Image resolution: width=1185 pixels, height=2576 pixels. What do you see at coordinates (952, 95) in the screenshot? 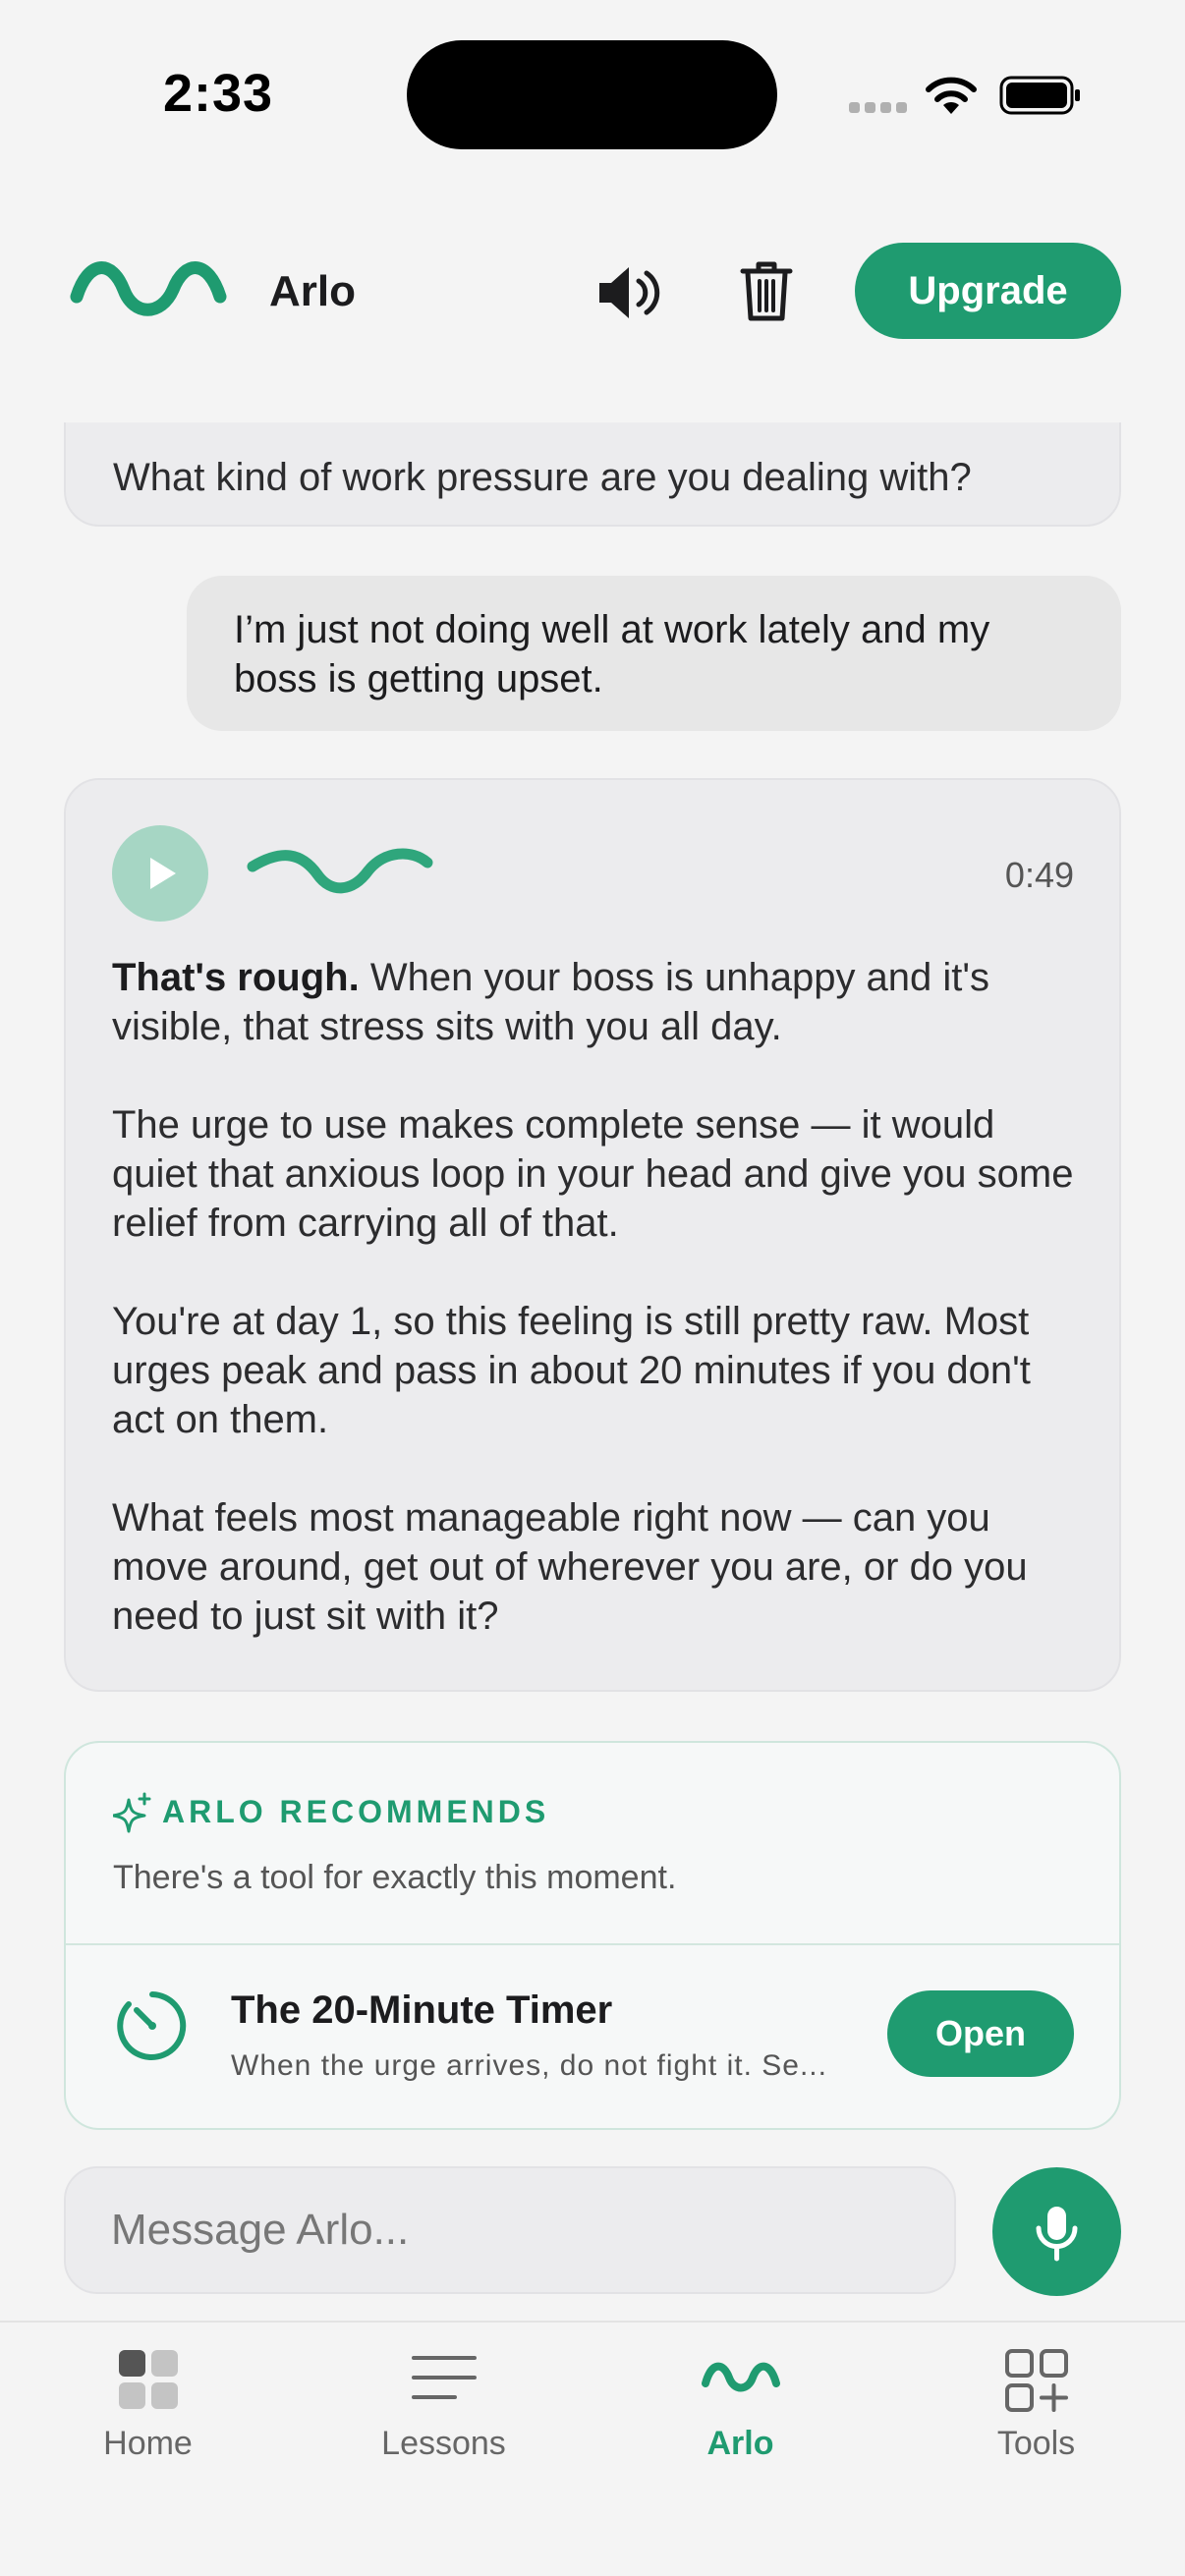
I see `wifi-icon` at bounding box center [952, 95].